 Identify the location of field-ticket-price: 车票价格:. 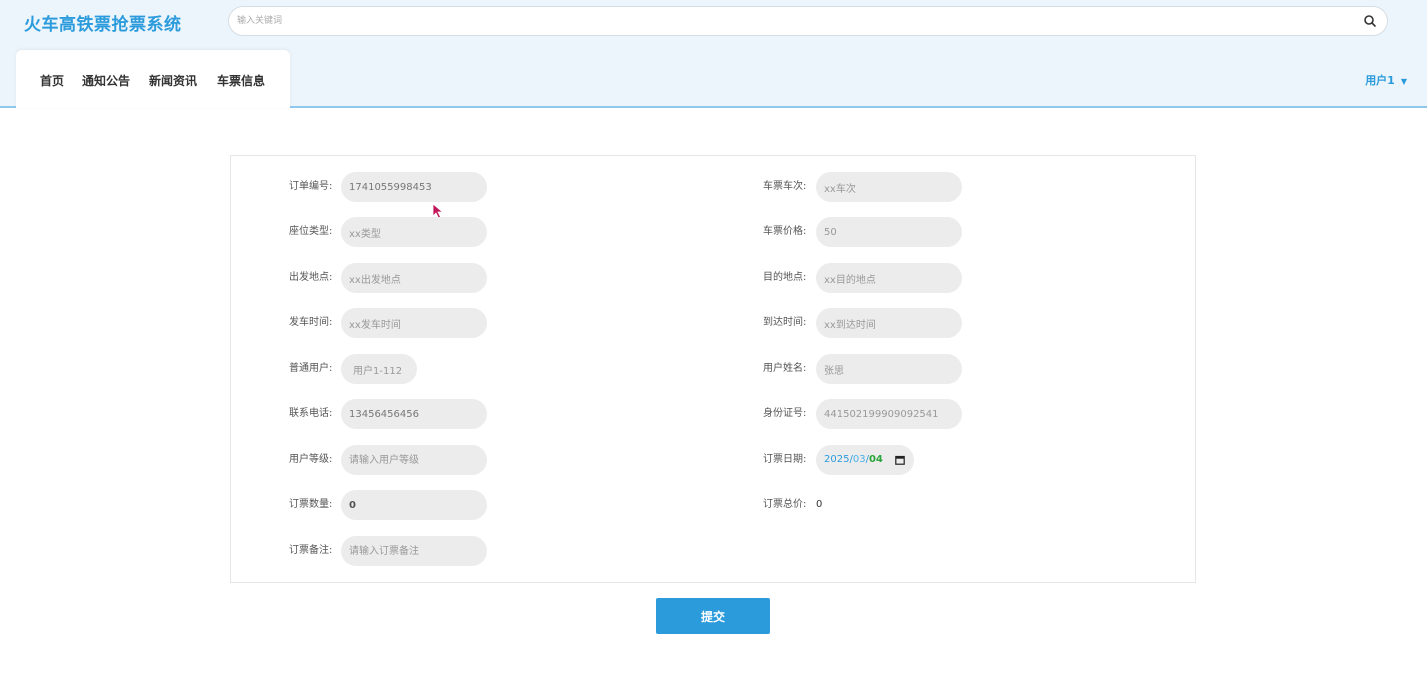
(951, 232).